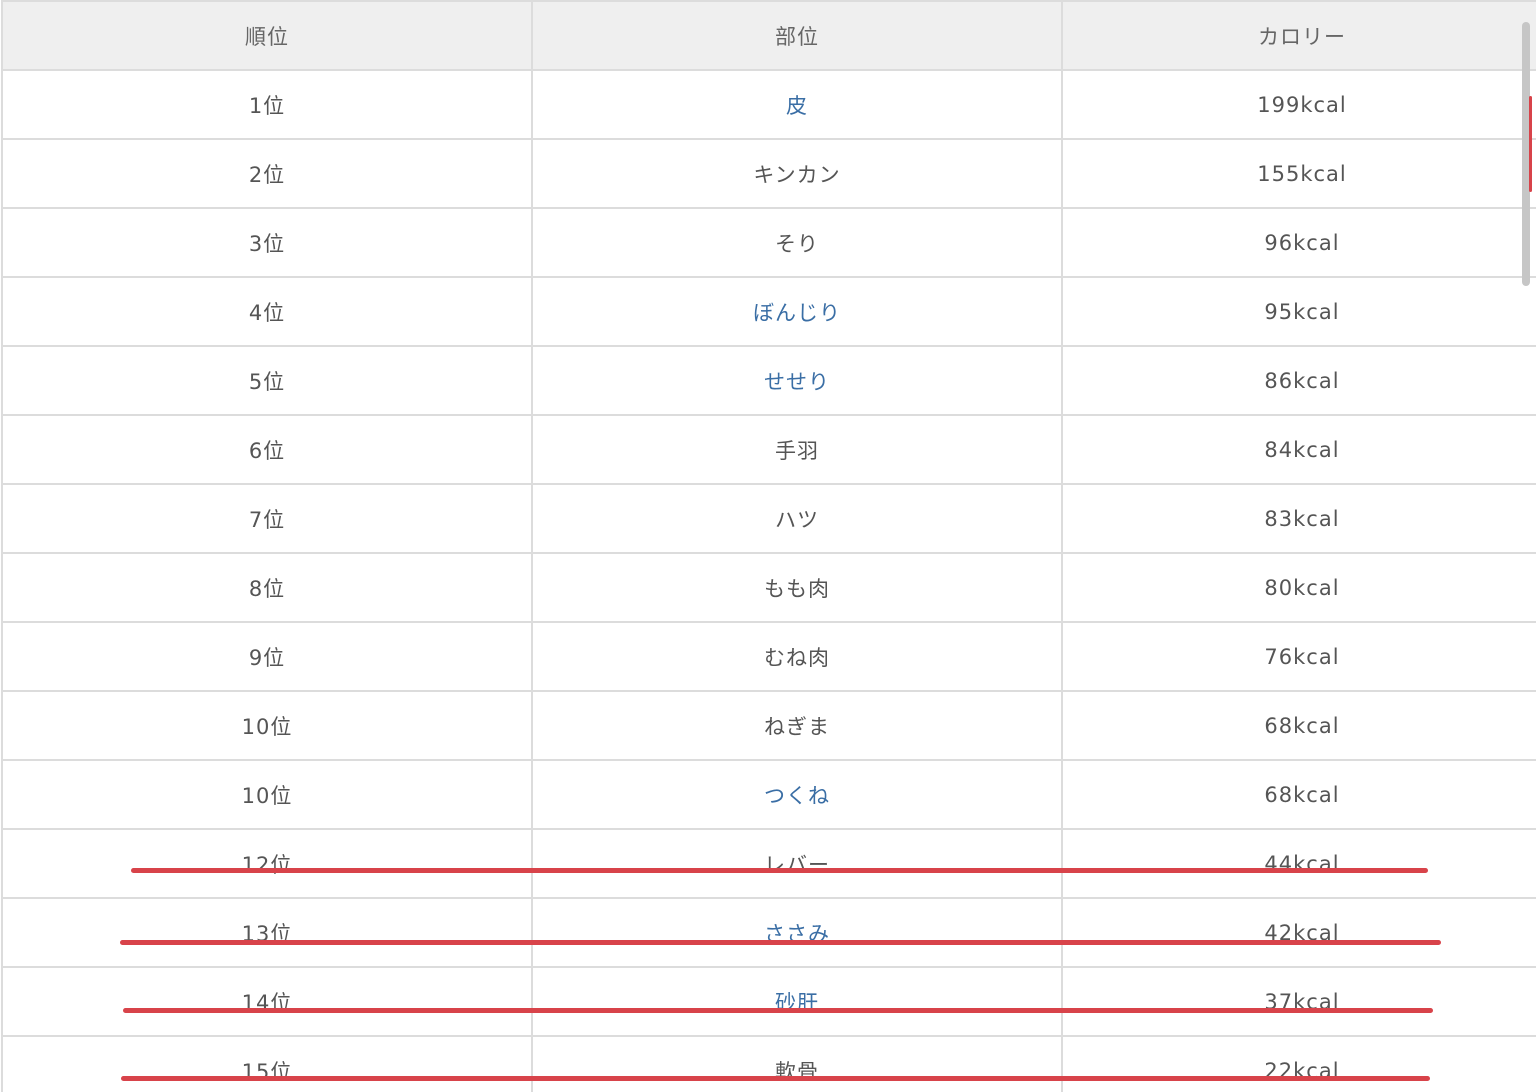 The width and height of the screenshot is (1536, 1092). I want to click on table-row: 2位 キンカン 155kcal, so click(768, 173).